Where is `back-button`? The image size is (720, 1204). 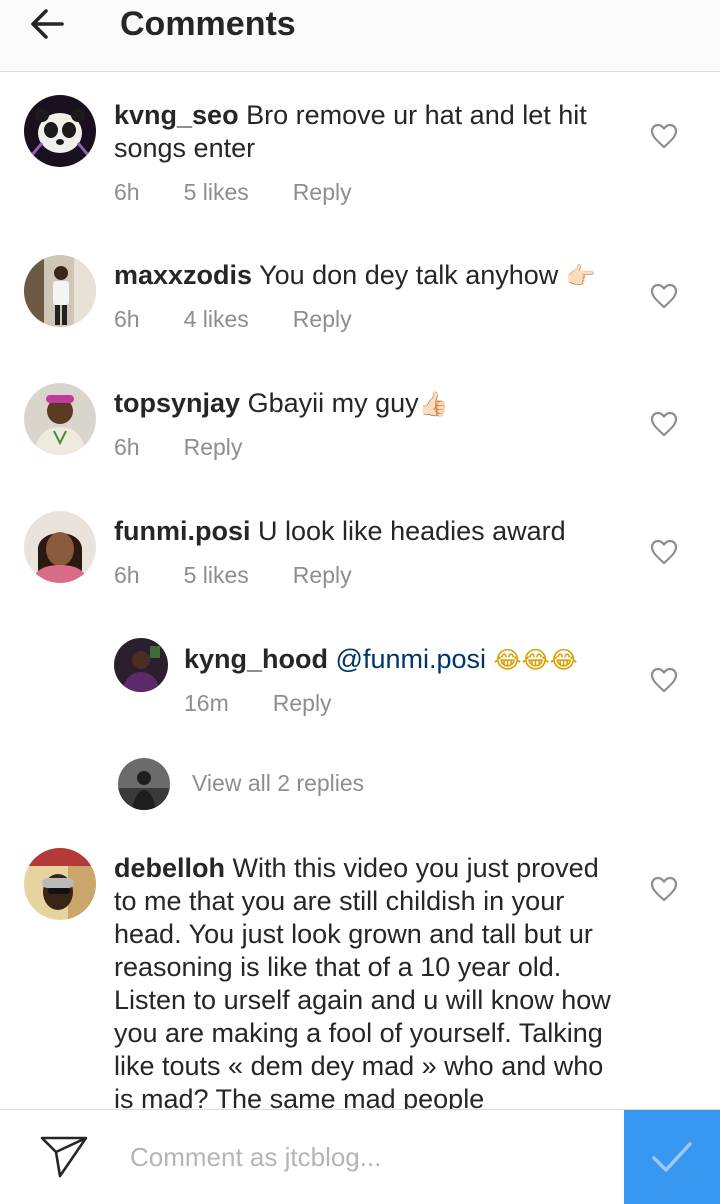
back-button is located at coordinates (48, 25).